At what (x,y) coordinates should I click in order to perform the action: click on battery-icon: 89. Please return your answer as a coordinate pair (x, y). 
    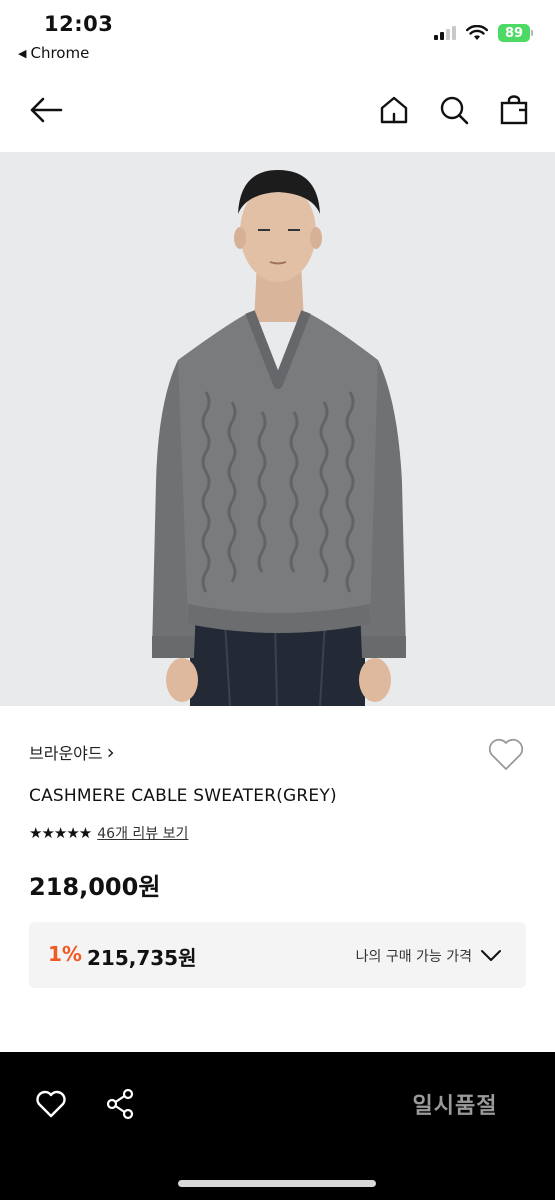
    Looking at the image, I should click on (515, 33).